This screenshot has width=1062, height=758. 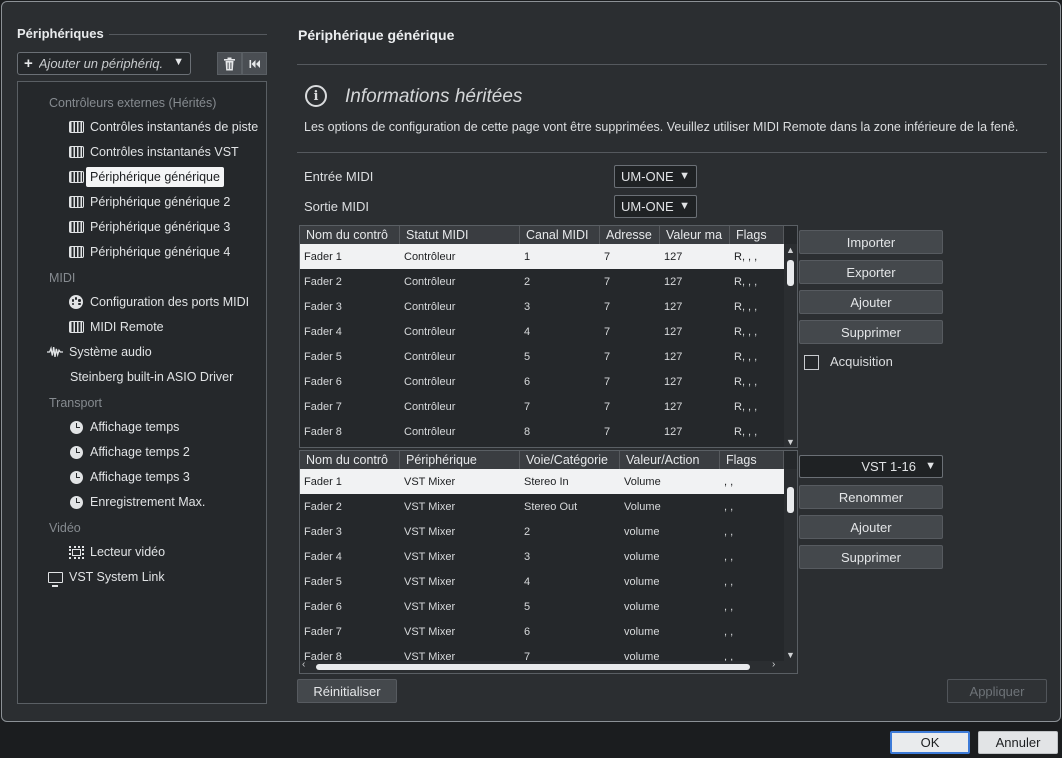 What do you see at coordinates (136, 502) in the screenshot?
I see `tree-item-max-recording: Enregistrement Max.` at bounding box center [136, 502].